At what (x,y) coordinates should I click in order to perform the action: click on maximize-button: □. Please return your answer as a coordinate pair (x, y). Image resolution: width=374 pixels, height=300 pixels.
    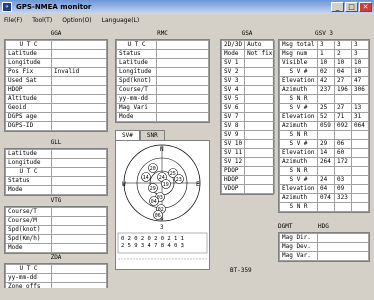
    Looking at the image, I should click on (351, 7).